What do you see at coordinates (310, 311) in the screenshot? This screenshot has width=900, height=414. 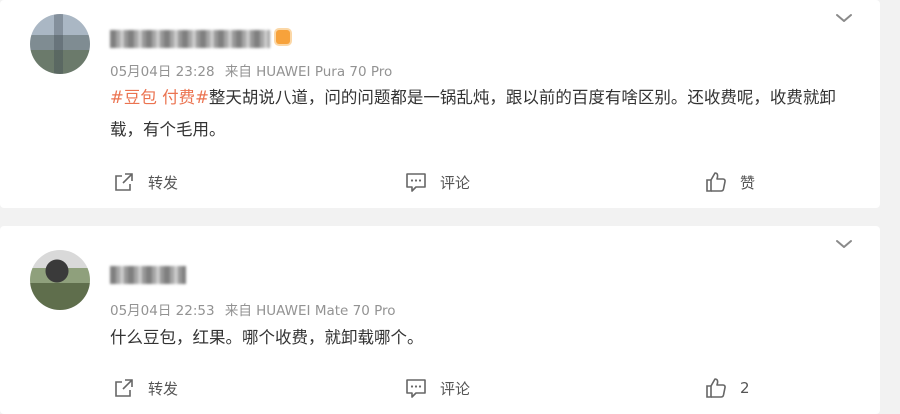 I see `post-source: 来自 HUAWEI Mate 70 Pro` at bounding box center [310, 311].